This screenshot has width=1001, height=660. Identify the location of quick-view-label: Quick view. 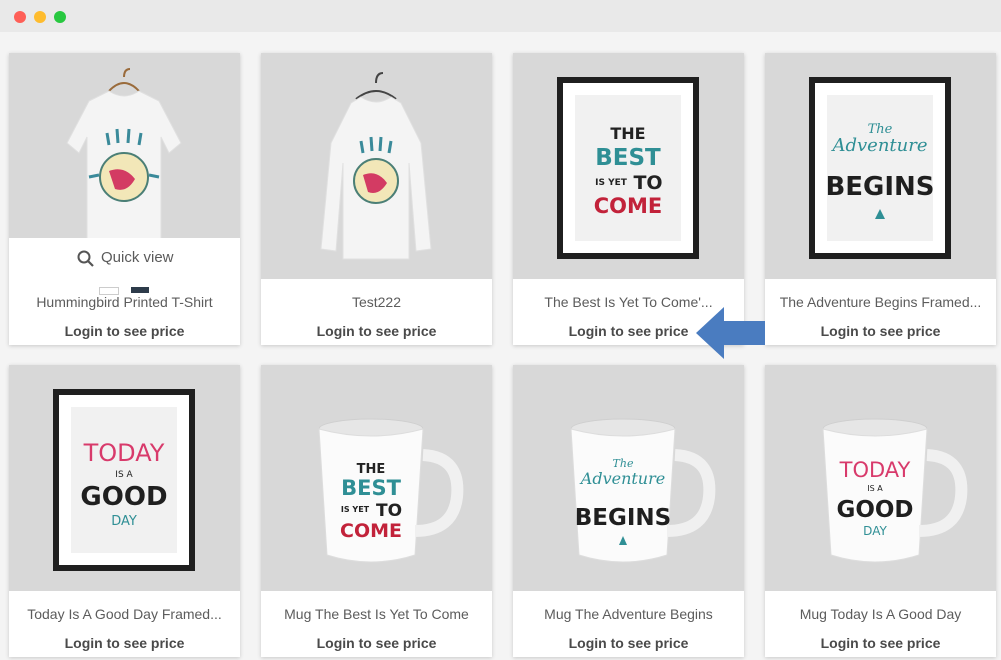
(137, 257).